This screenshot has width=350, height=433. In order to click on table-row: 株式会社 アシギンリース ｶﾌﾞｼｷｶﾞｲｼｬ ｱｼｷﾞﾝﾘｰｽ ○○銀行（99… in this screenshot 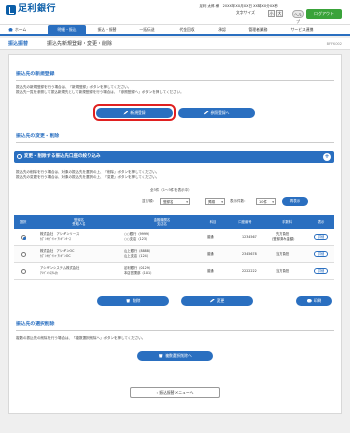, I will do `click(174, 237)`.